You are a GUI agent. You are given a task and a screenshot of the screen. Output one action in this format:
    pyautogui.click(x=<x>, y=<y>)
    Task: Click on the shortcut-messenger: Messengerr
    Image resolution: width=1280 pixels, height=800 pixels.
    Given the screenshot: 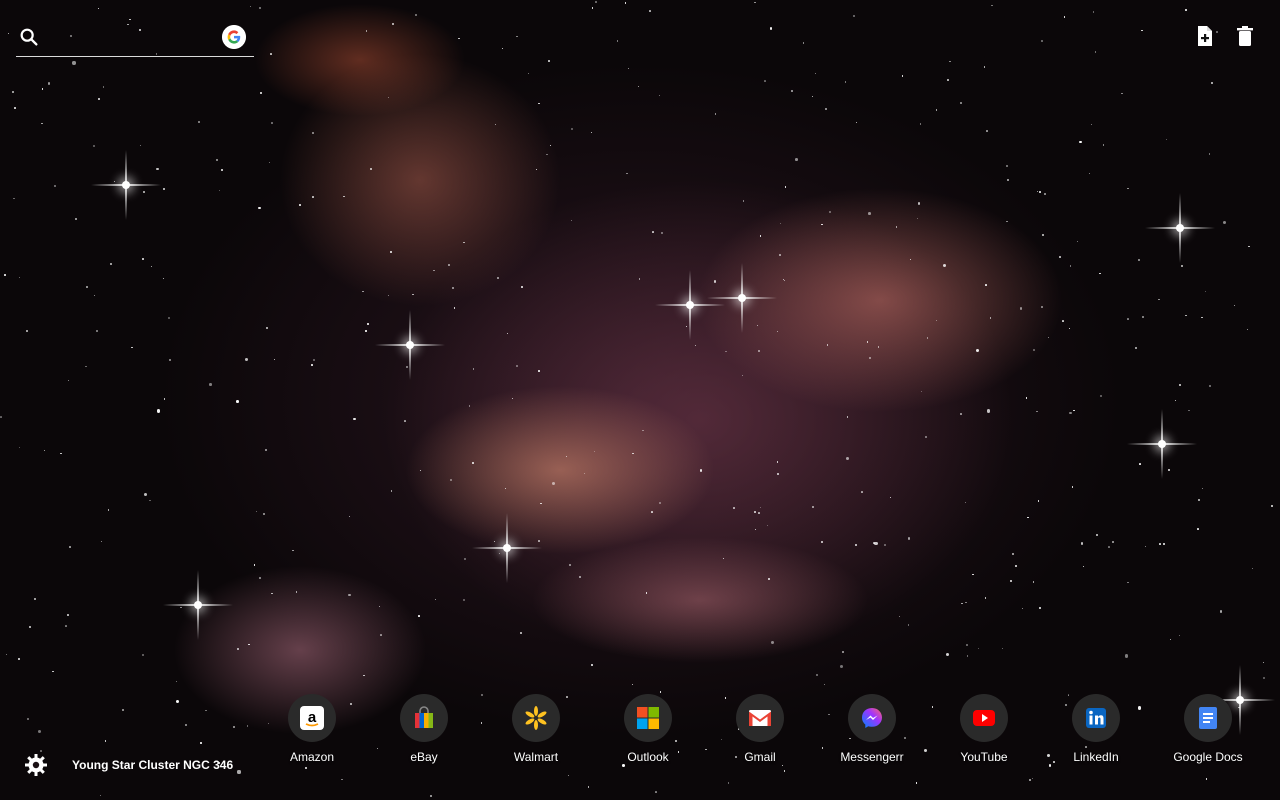 What is the action you would take?
    pyautogui.click(x=872, y=729)
    